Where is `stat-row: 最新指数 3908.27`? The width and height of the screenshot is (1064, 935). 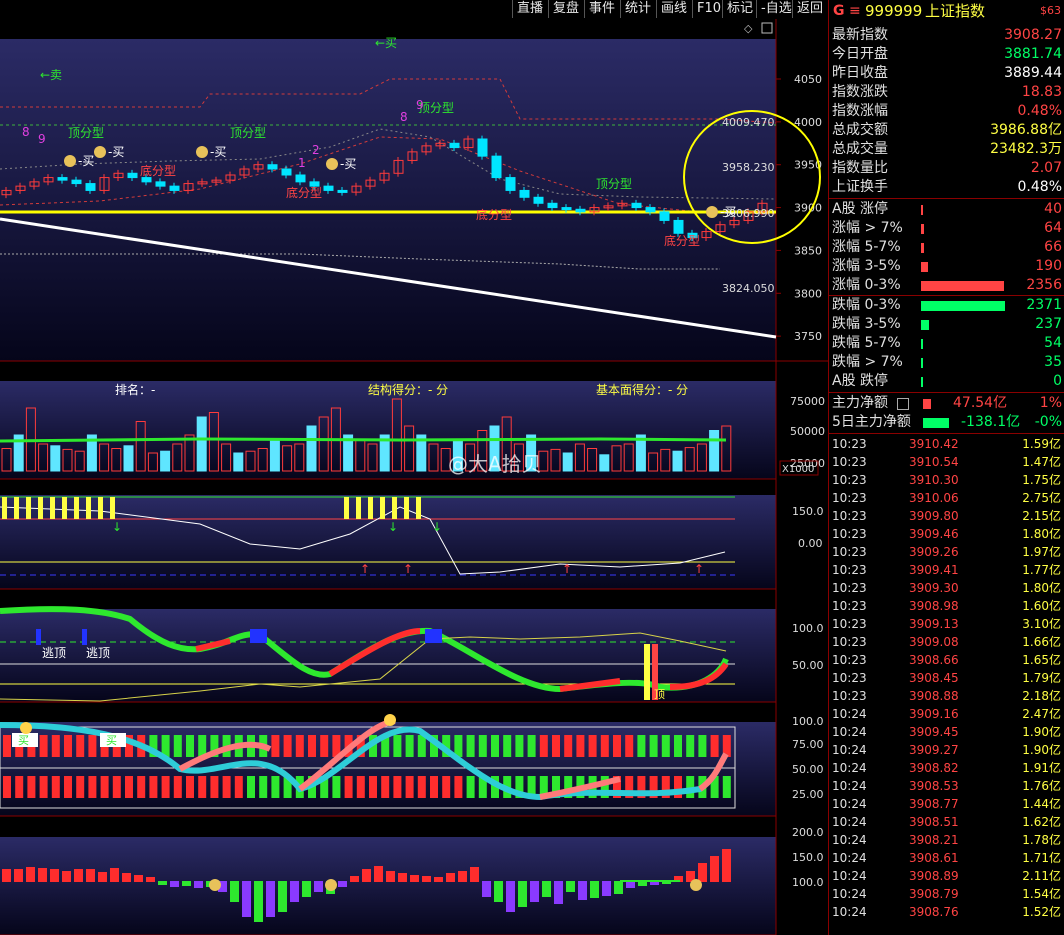 stat-row: 最新指数 3908.27 is located at coordinates (946, 35).